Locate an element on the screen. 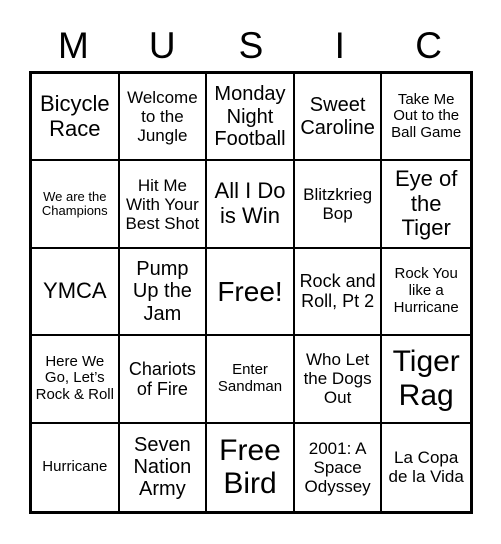 Image resolution: width=501 pixels, height=544 pixels. bingo-cell: Seven Nation Army is located at coordinates (164, 467).